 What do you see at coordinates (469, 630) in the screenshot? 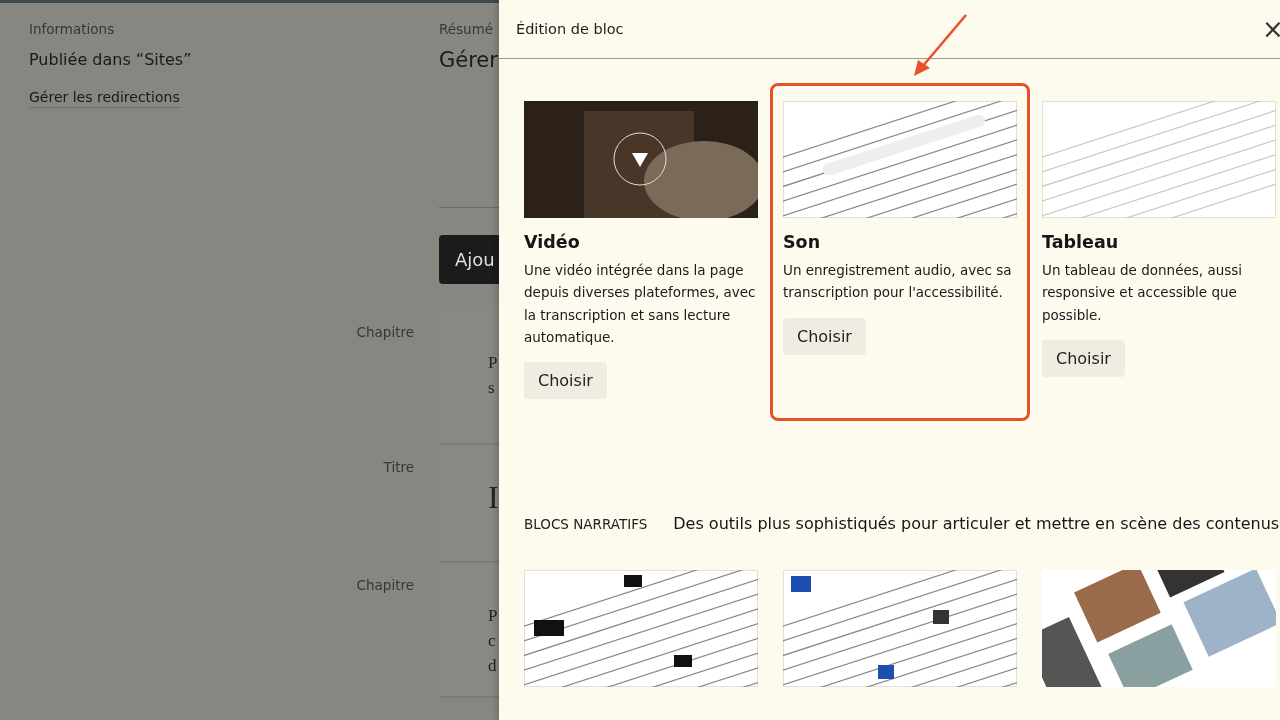
I see `content-block: P c d` at bounding box center [469, 630].